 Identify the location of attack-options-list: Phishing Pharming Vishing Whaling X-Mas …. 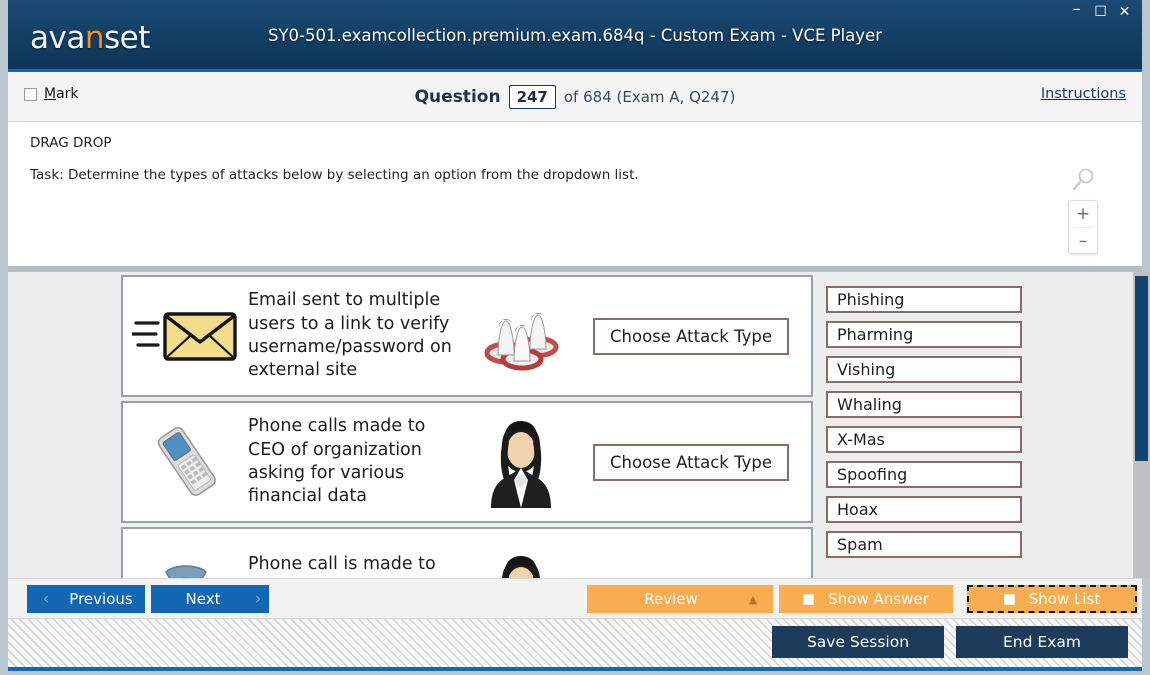
(924, 426).